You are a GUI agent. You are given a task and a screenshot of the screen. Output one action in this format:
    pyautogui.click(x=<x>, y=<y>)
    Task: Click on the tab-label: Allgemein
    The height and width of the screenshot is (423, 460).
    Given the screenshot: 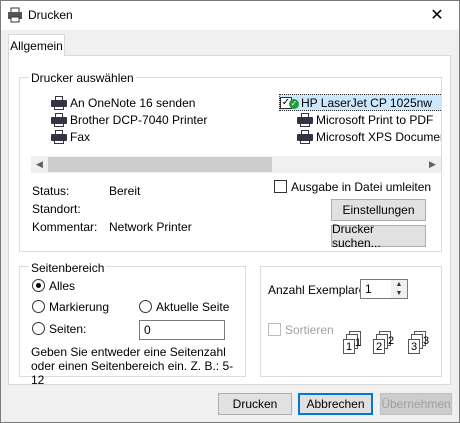 What is the action you would take?
    pyautogui.click(x=36, y=45)
    